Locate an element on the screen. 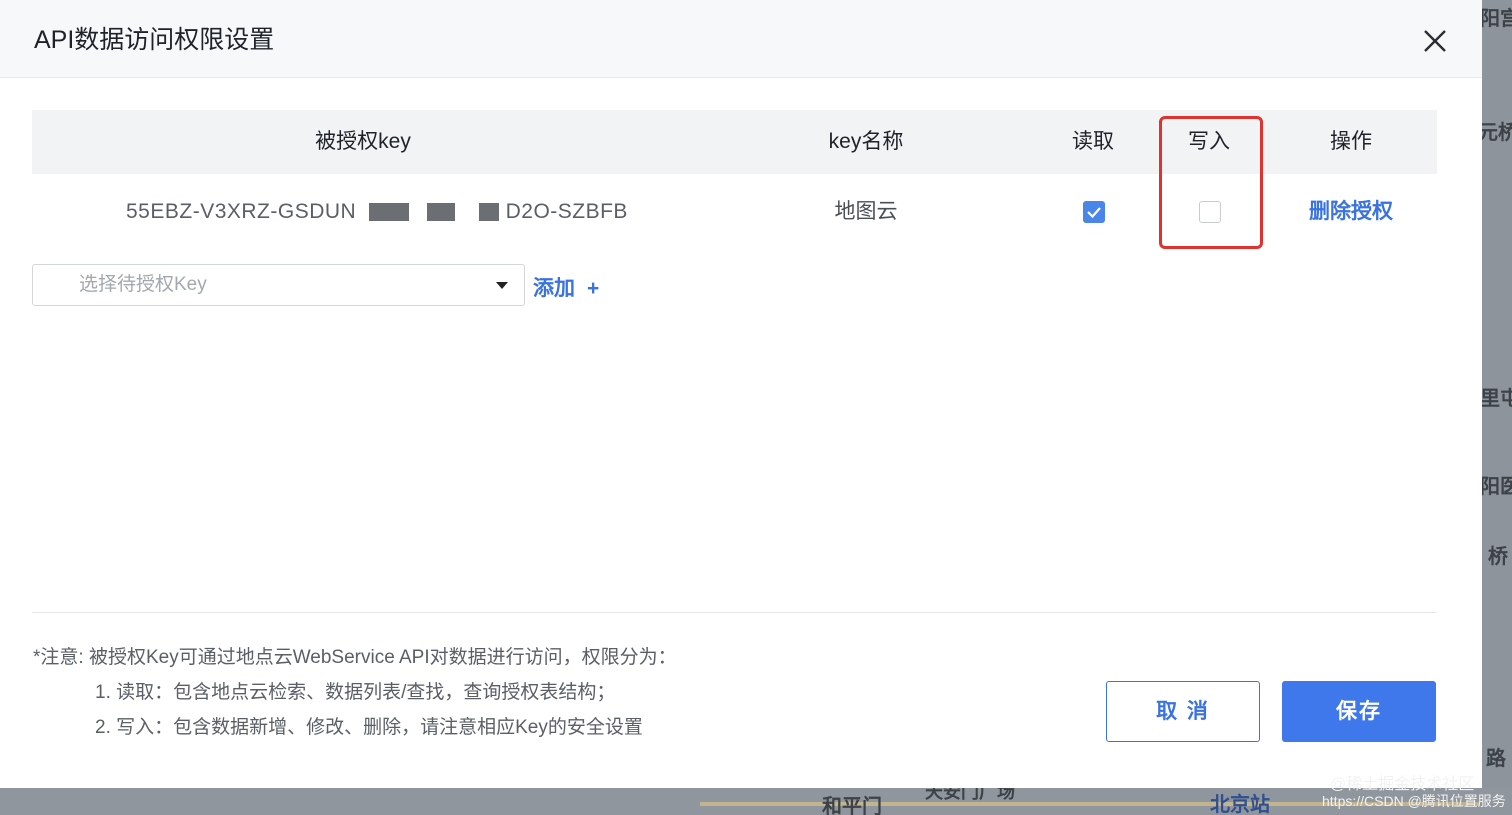  key-select: 选择待授权Key is located at coordinates (278, 285).